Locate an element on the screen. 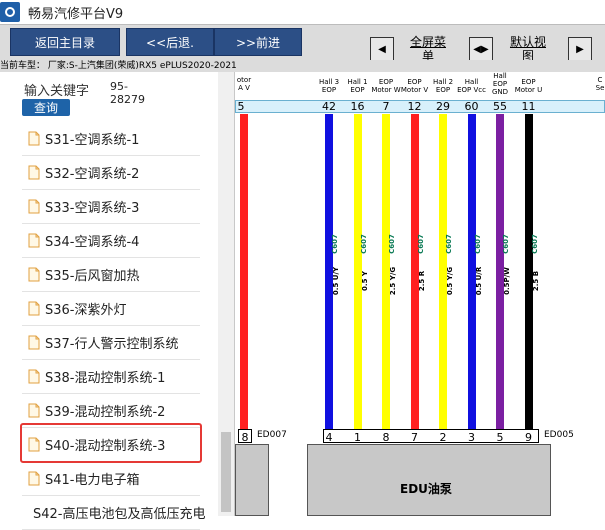  expand-icon: ◀▶ is located at coordinates (481, 49).